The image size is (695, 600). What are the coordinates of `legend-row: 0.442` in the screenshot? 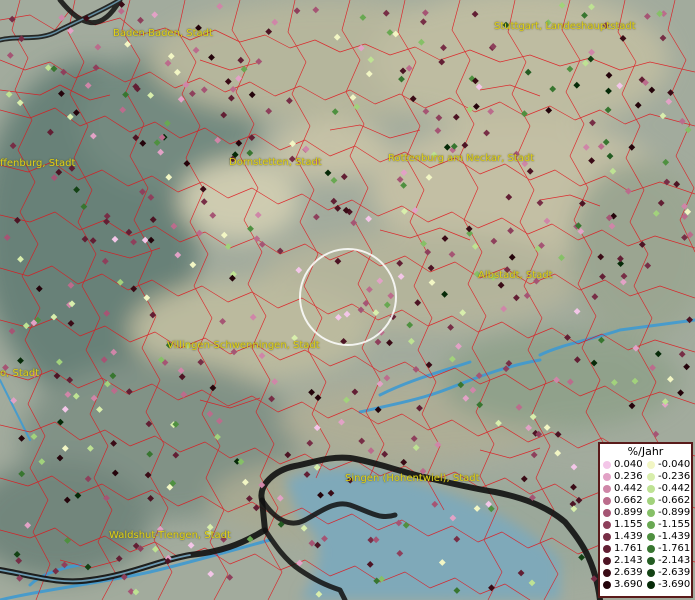 It's located at (625, 489).